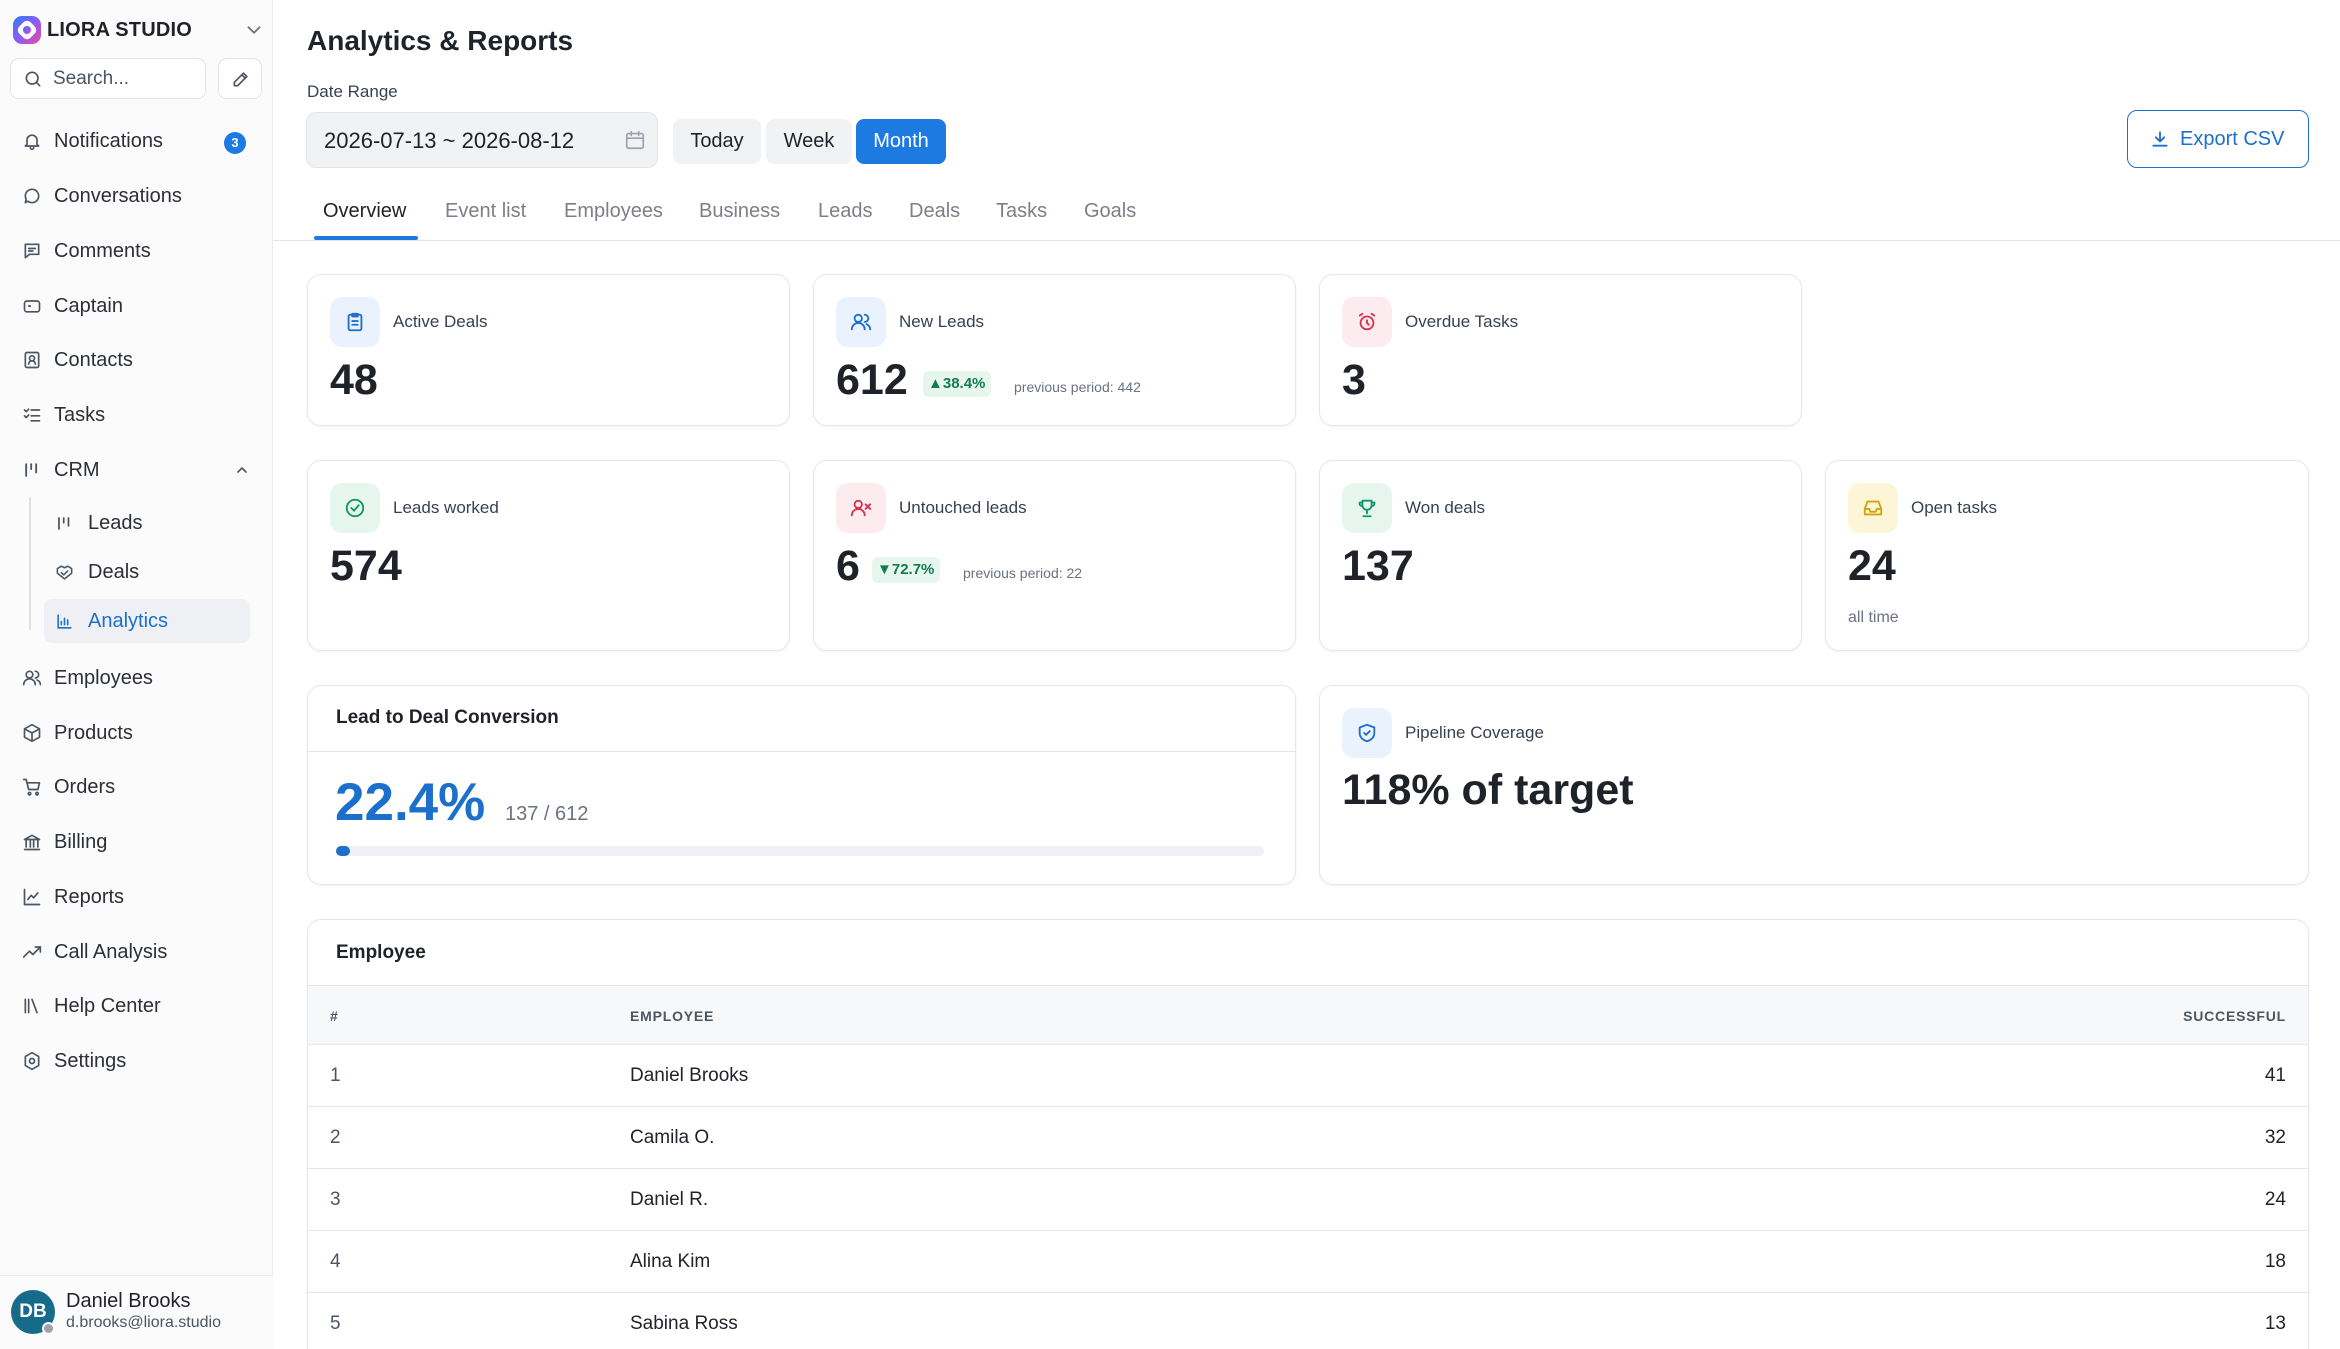 Image resolution: width=2340 pixels, height=1349 pixels. I want to click on row-employee-name: Alina Kim, so click(670, 1261).